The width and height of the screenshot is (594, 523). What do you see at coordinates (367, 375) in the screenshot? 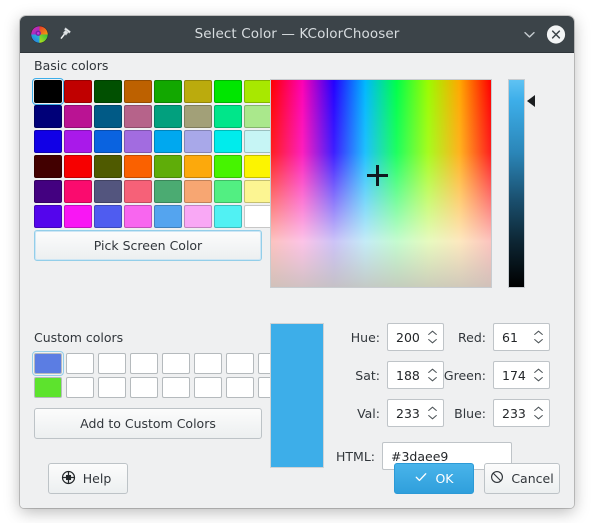
I see `sat-label: Sat:` at bounding box center [367, 375].